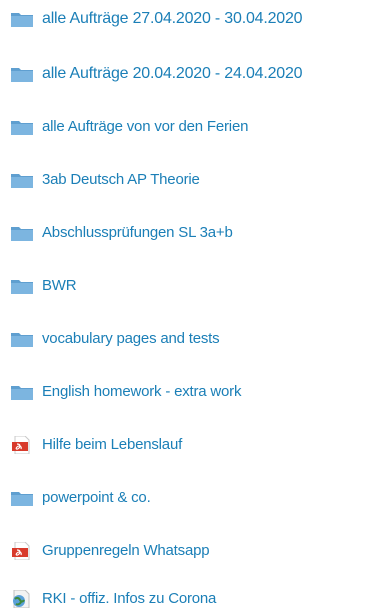 The width and height of the screenshot is (385, 613). What do you see at coordinates (21, 599) in the screenshot?
I see `web-link-icon` at bounding box center [21, 599].